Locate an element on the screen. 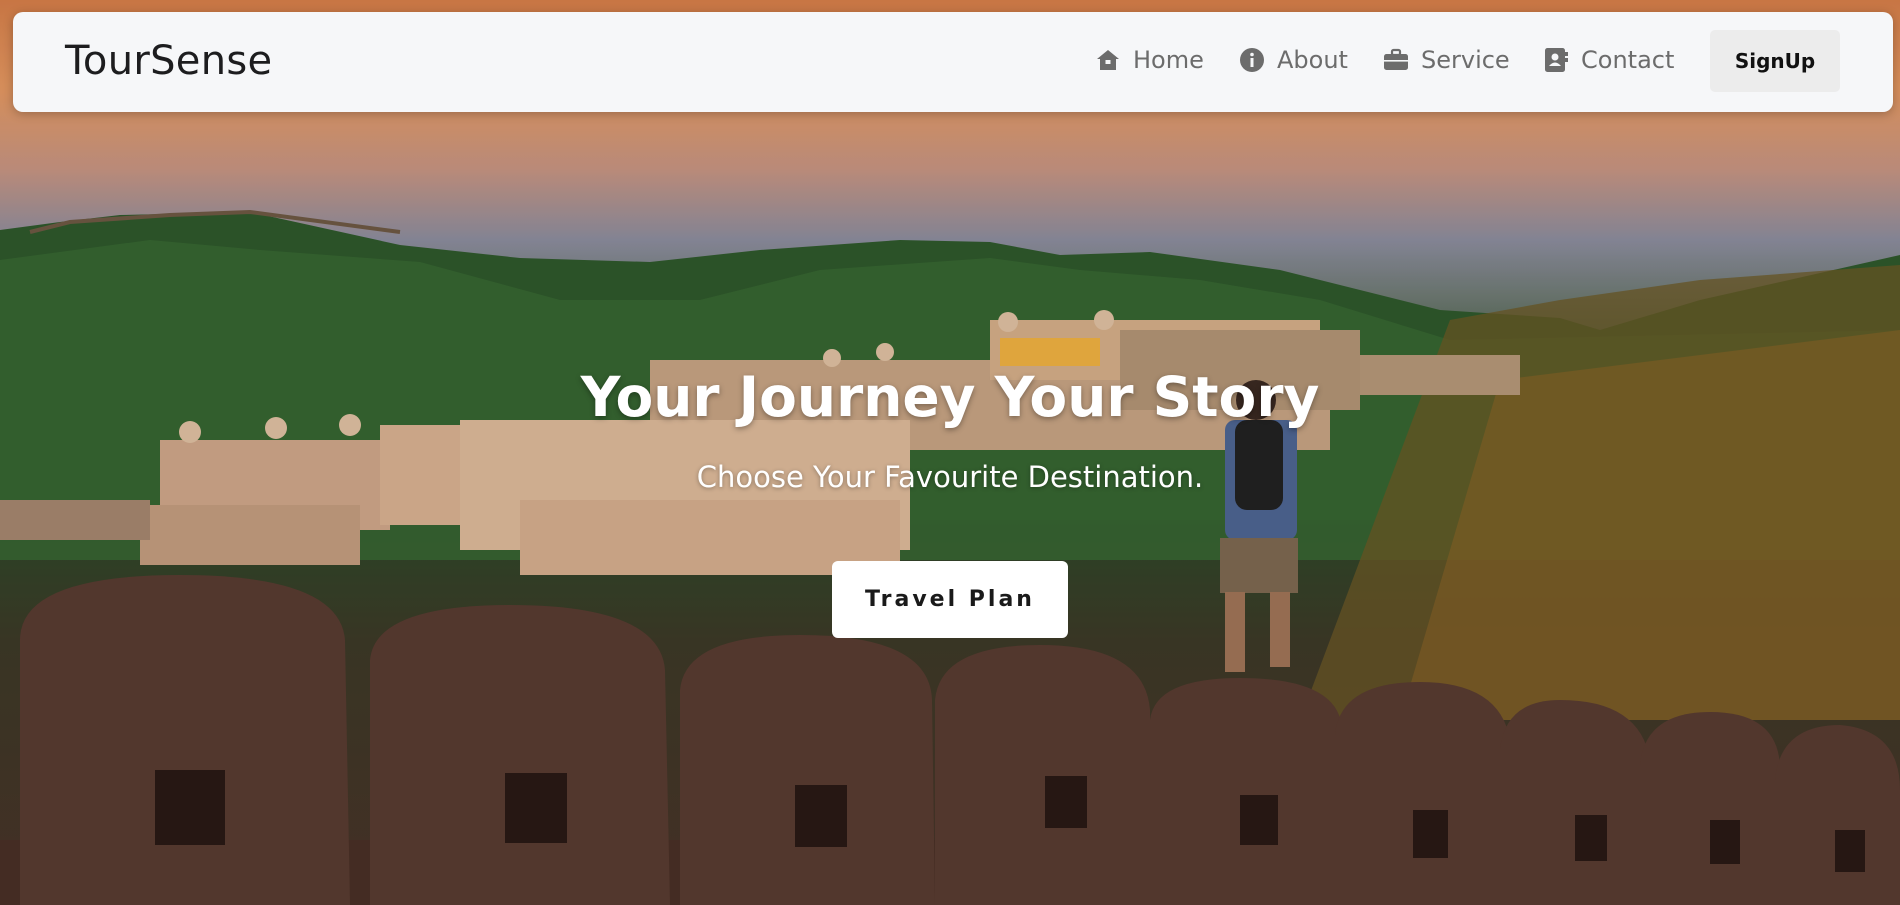 The width and height of the screenshot is (1900, 905). nav-item-service: Service is located at coordinates (1446, 60).